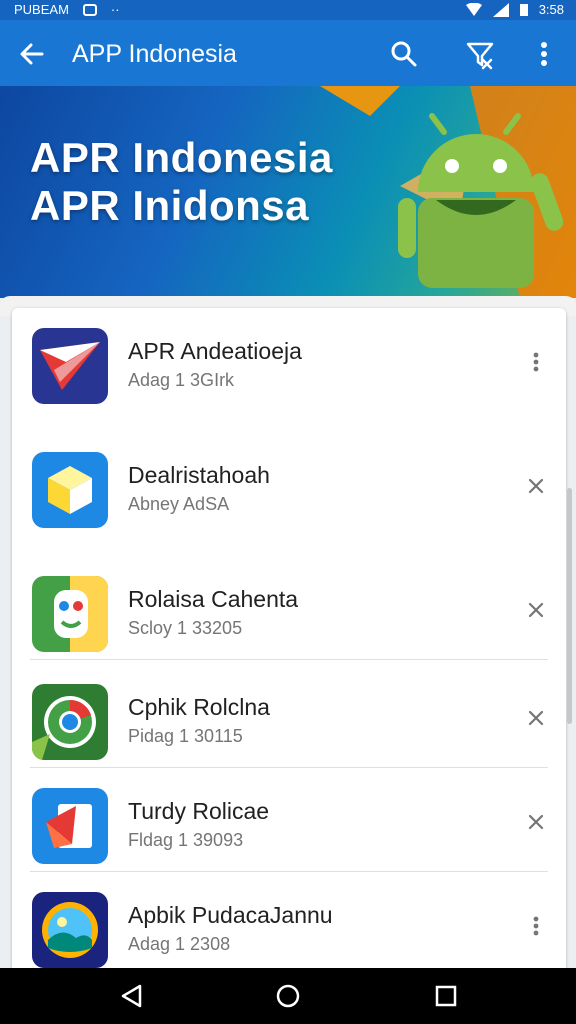  Describe the element at coordinates (289, 820) in the screenshot. I see `list-item: Turdy Rolicae Fldag 1 39093` at that location.